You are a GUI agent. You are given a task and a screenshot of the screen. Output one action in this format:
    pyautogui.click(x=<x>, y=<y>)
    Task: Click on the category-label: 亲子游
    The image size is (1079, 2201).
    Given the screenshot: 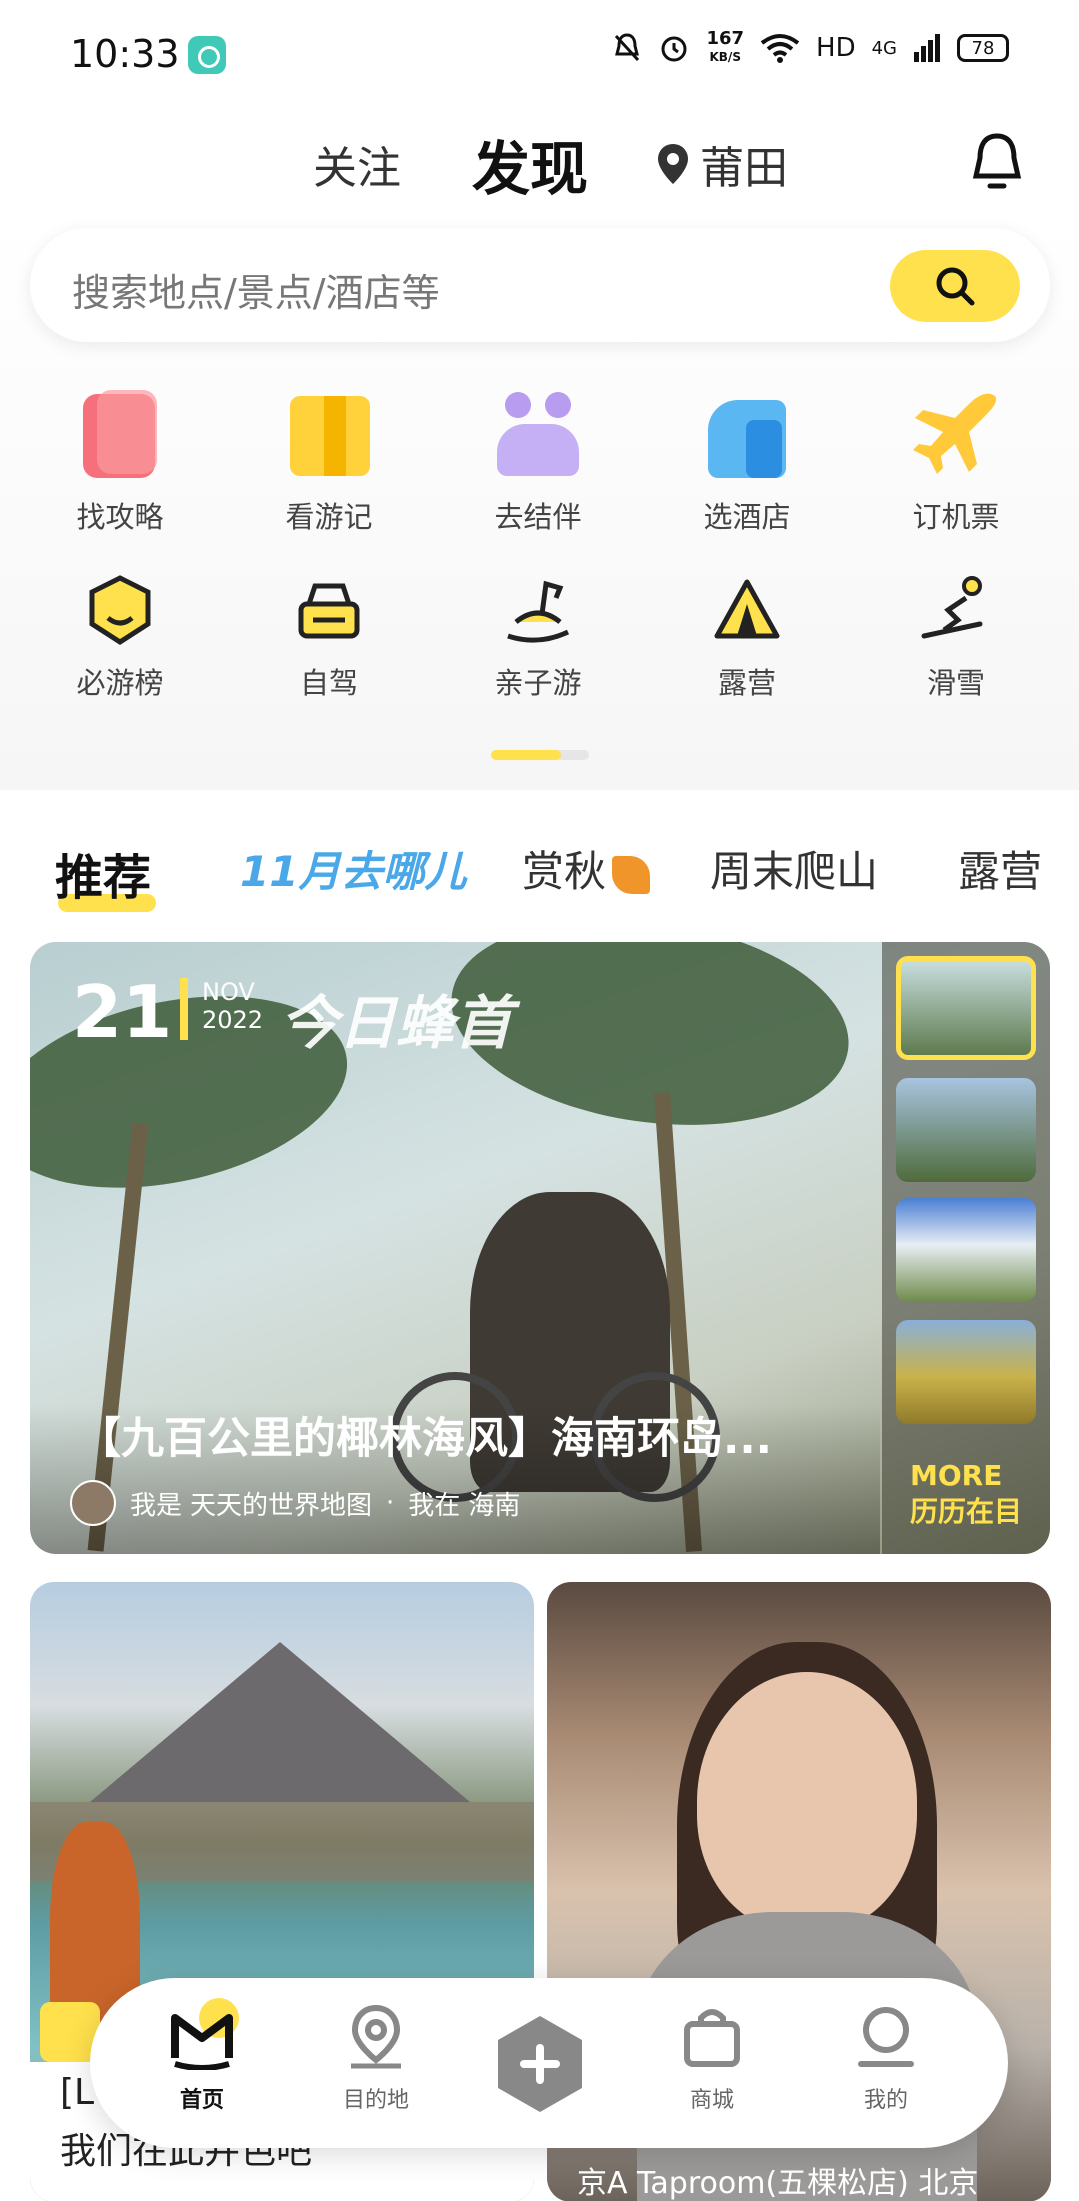 What is the action you would take?
    pyautogui.click(x=538, y=683)
    